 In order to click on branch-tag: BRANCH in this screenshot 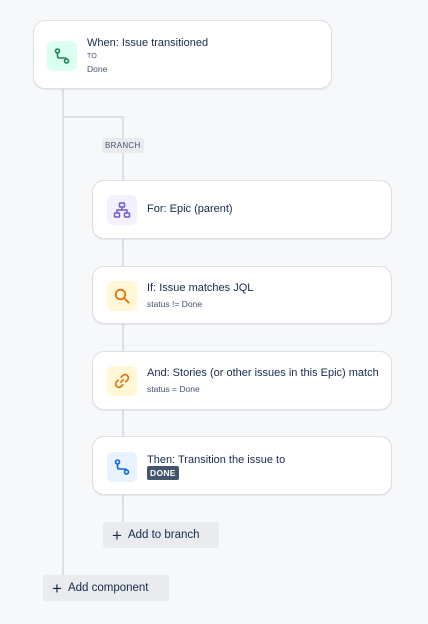, I will do `click(123, 145)`.